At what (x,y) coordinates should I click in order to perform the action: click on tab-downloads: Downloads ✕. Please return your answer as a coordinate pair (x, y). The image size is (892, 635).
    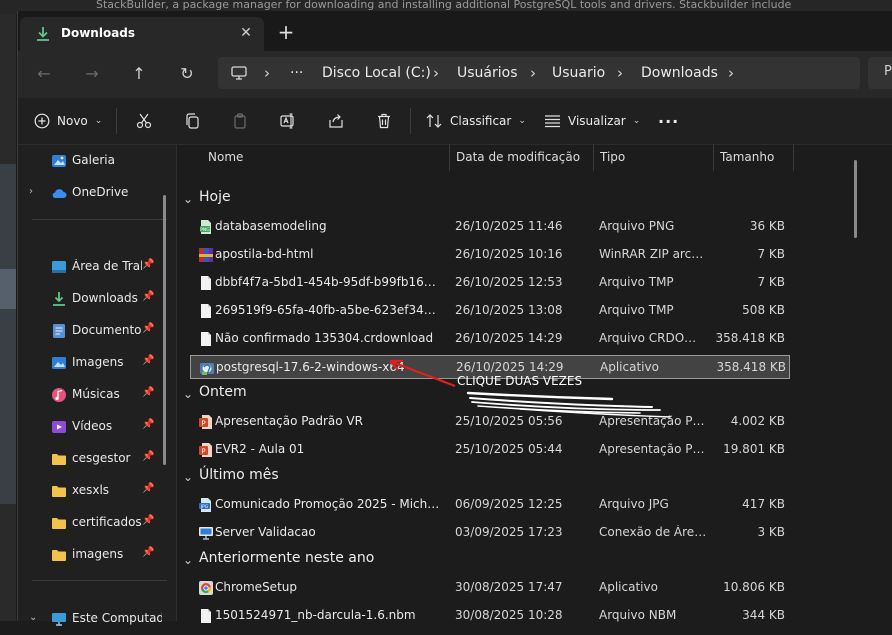
    Looking at the image, I should click on (142, 34).